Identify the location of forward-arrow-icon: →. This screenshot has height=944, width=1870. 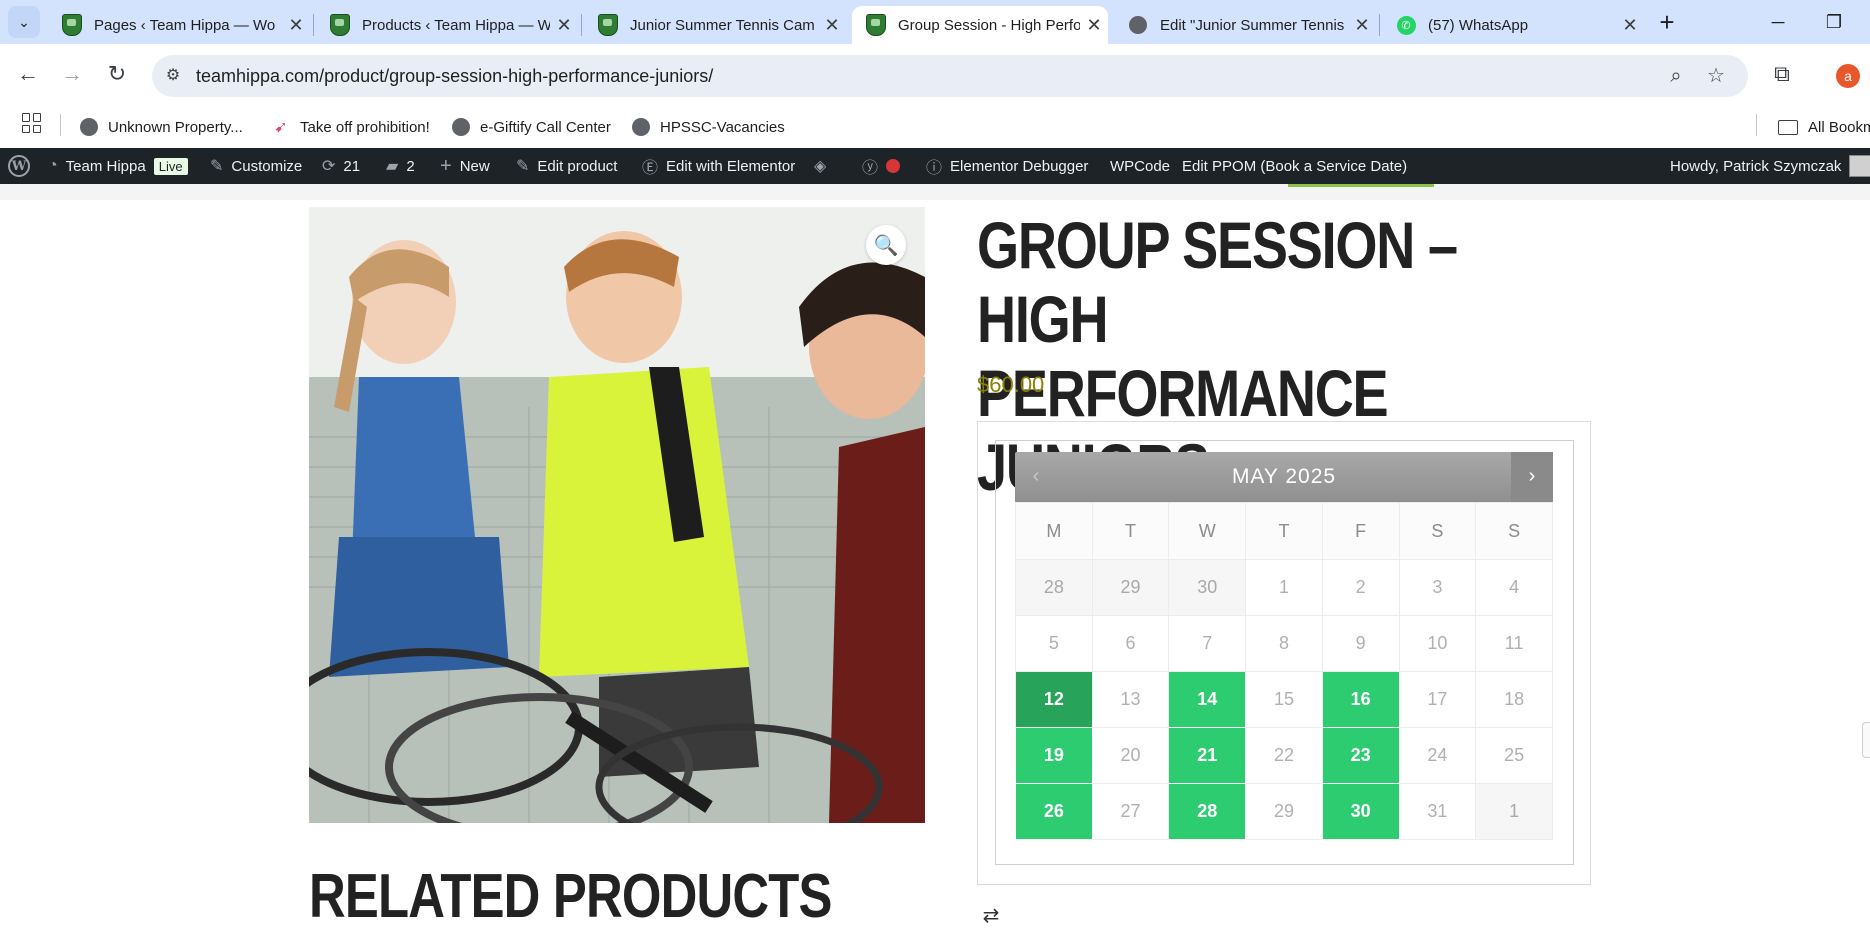
(72, 74).